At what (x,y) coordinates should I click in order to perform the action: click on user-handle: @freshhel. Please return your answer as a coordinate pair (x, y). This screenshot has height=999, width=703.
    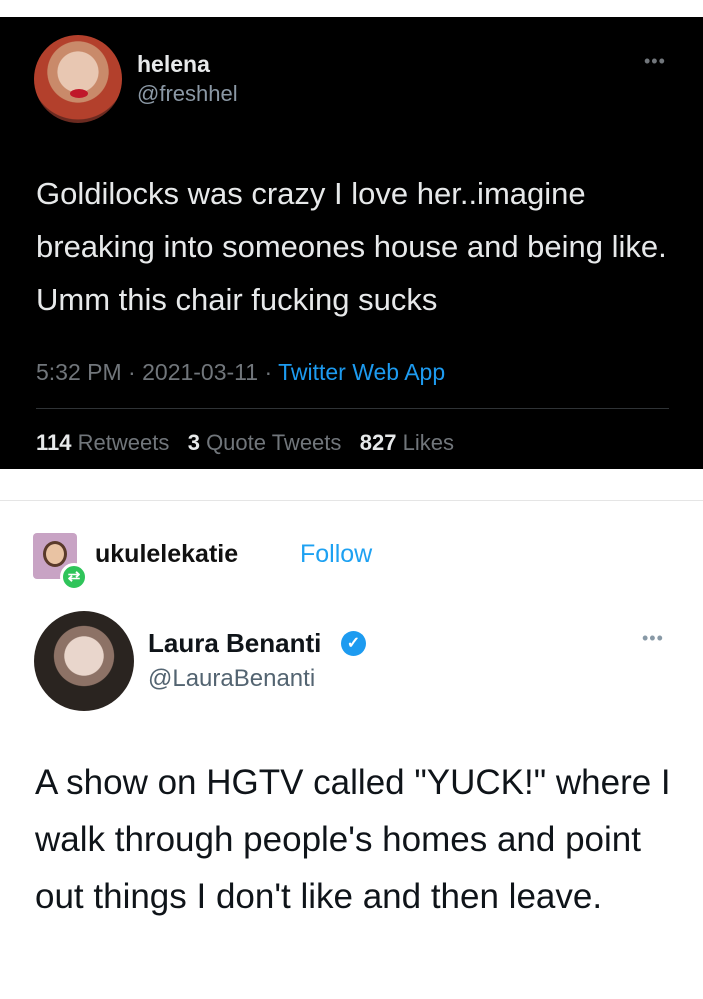
    Looking at the image, I should click on (187, 94).